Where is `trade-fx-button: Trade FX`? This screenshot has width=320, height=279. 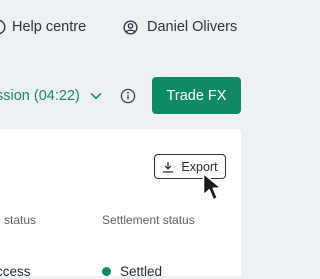 trade-fx-button: Trade FX is located at coordinates (196, 95).